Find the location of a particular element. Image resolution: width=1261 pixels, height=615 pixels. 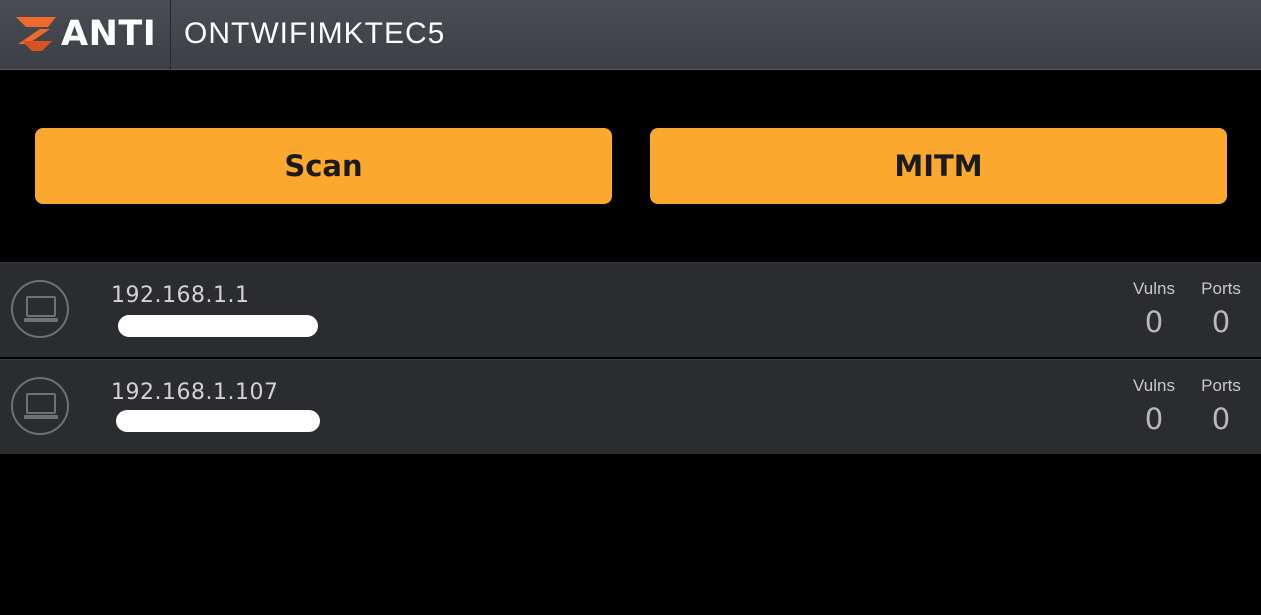

app-logo: ANTI is located at coordinates (85, 35).